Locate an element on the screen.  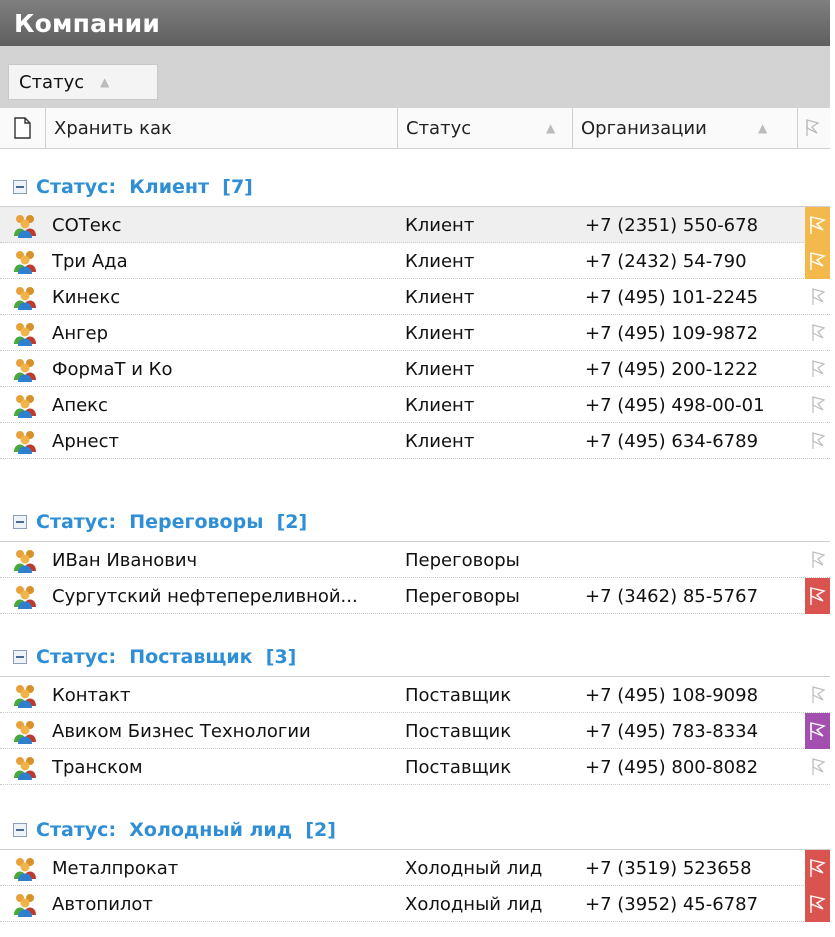
company-phone: +7 (495) 108-9098 is located at coordinates (672, 695).